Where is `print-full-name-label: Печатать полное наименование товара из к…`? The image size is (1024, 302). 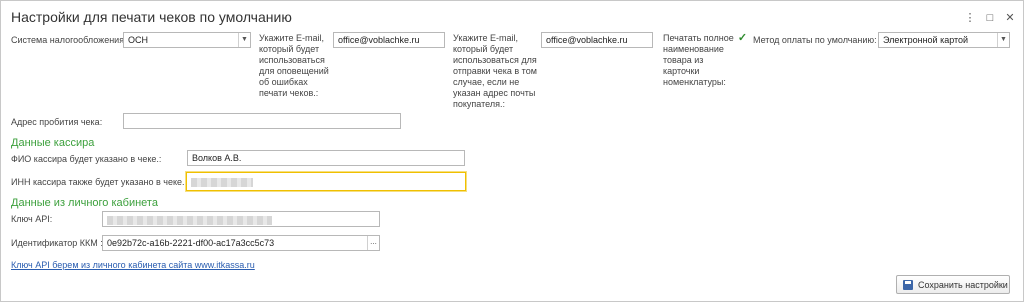 print-full-name-label: Печатать полное наименование товара из к… is located at coordinates (698, 60).